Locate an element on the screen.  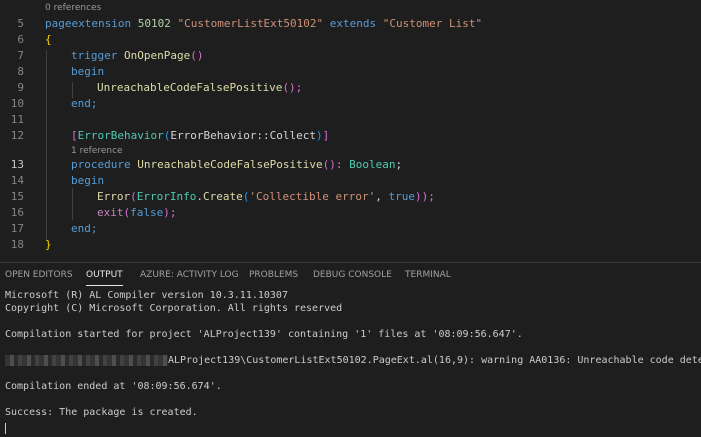
line-number: 8 is located at coordinates (20, 71).